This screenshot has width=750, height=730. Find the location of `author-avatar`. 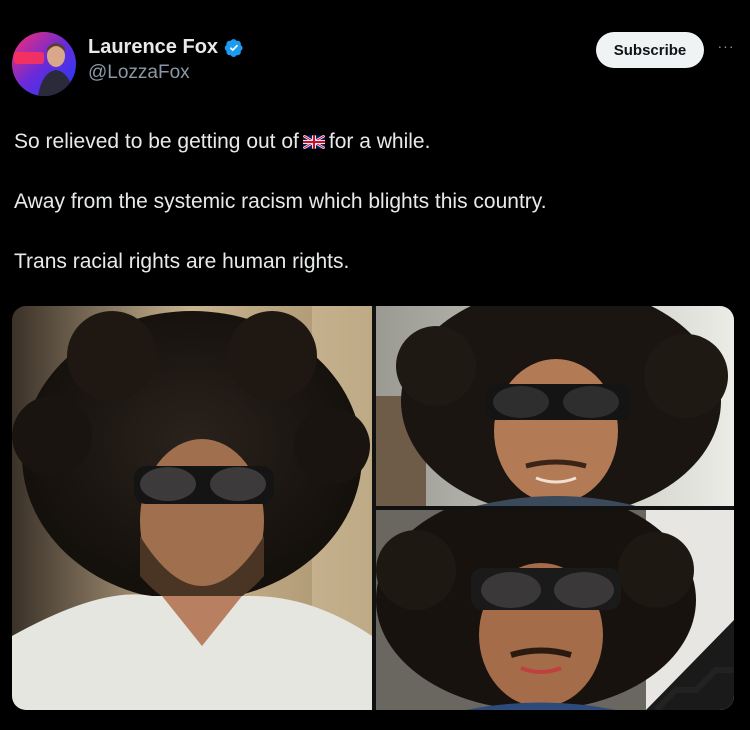

author-avatar is located at coordinates (44, 64).